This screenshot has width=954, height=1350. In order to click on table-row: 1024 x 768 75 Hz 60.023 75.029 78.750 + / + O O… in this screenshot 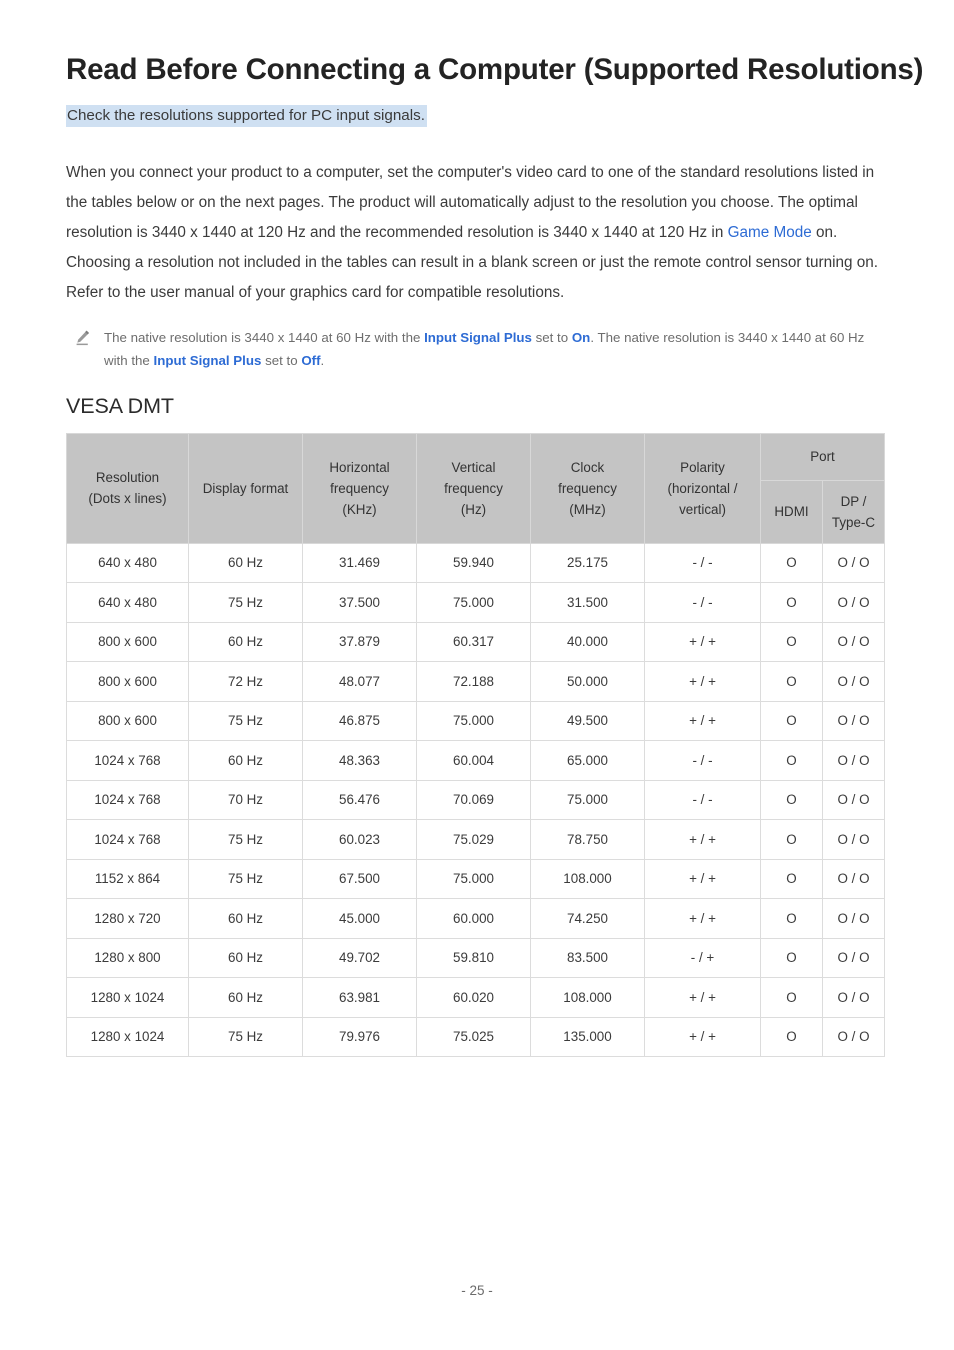, I will do `click(475, 839)`.